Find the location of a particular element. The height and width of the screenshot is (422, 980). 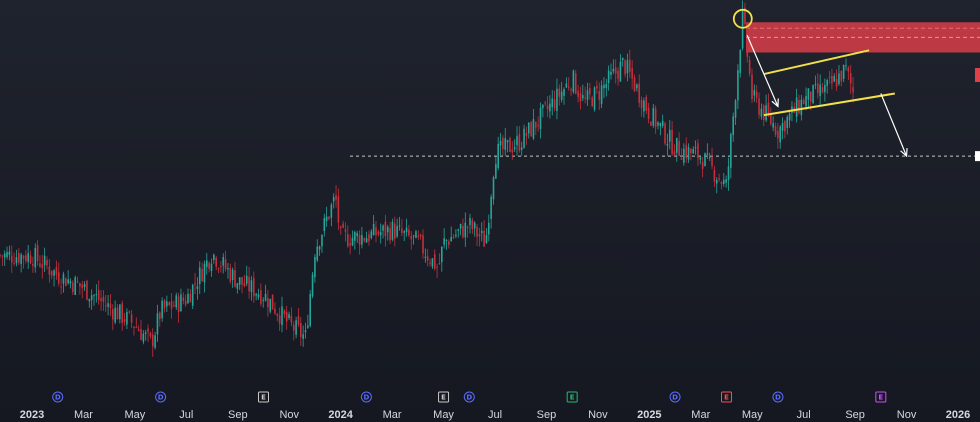

x-tick-label: Sep is located at coordinates (855, 415).